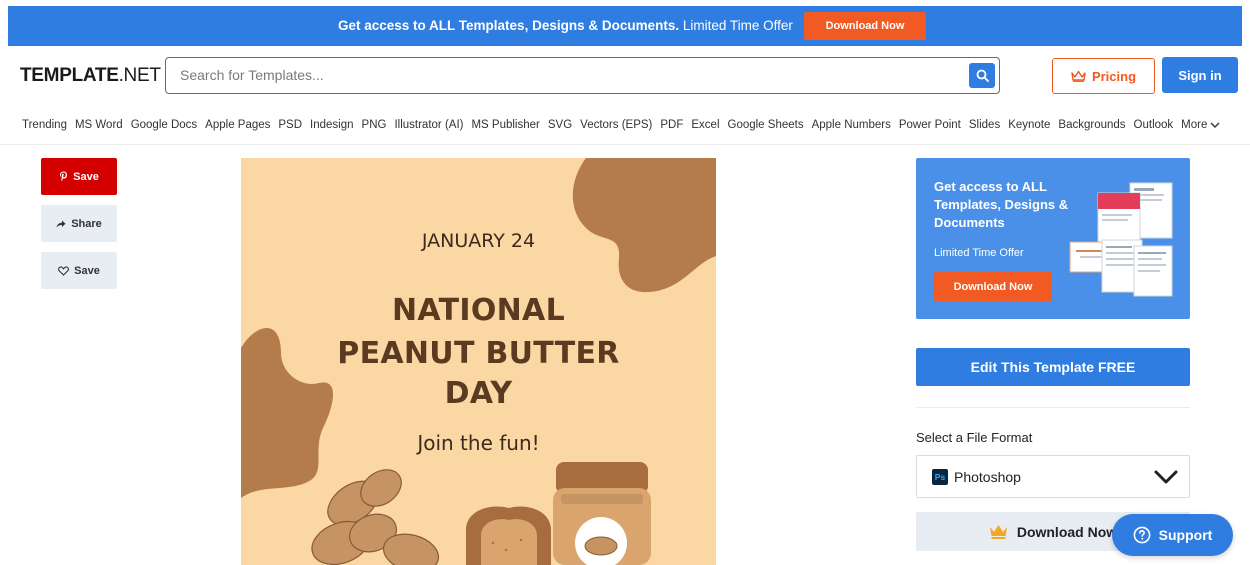  I want to click on heart-icon, so click(64, 270).